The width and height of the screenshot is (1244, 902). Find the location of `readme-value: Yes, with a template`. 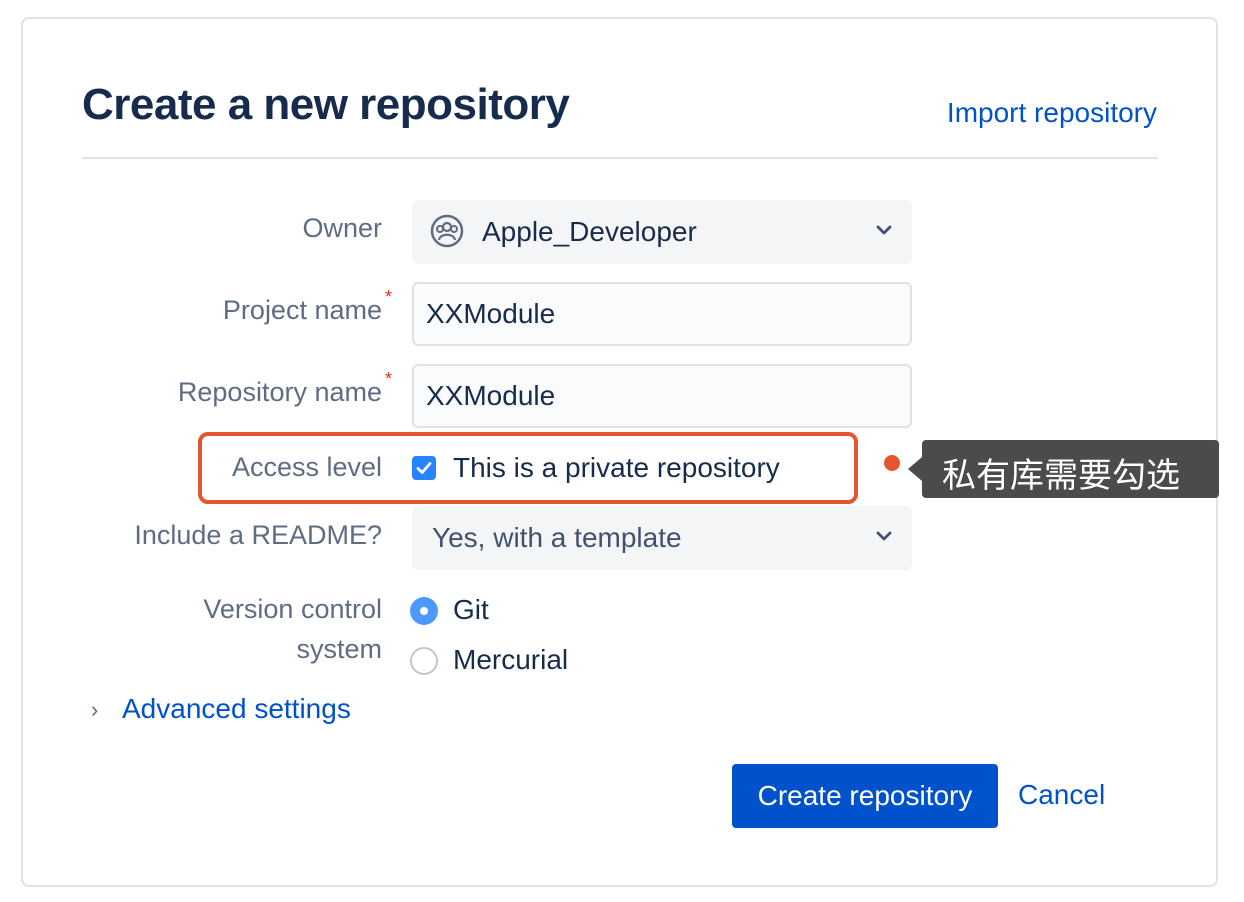

readme-value: Yes, with a template is located at coordinates (557, 537).